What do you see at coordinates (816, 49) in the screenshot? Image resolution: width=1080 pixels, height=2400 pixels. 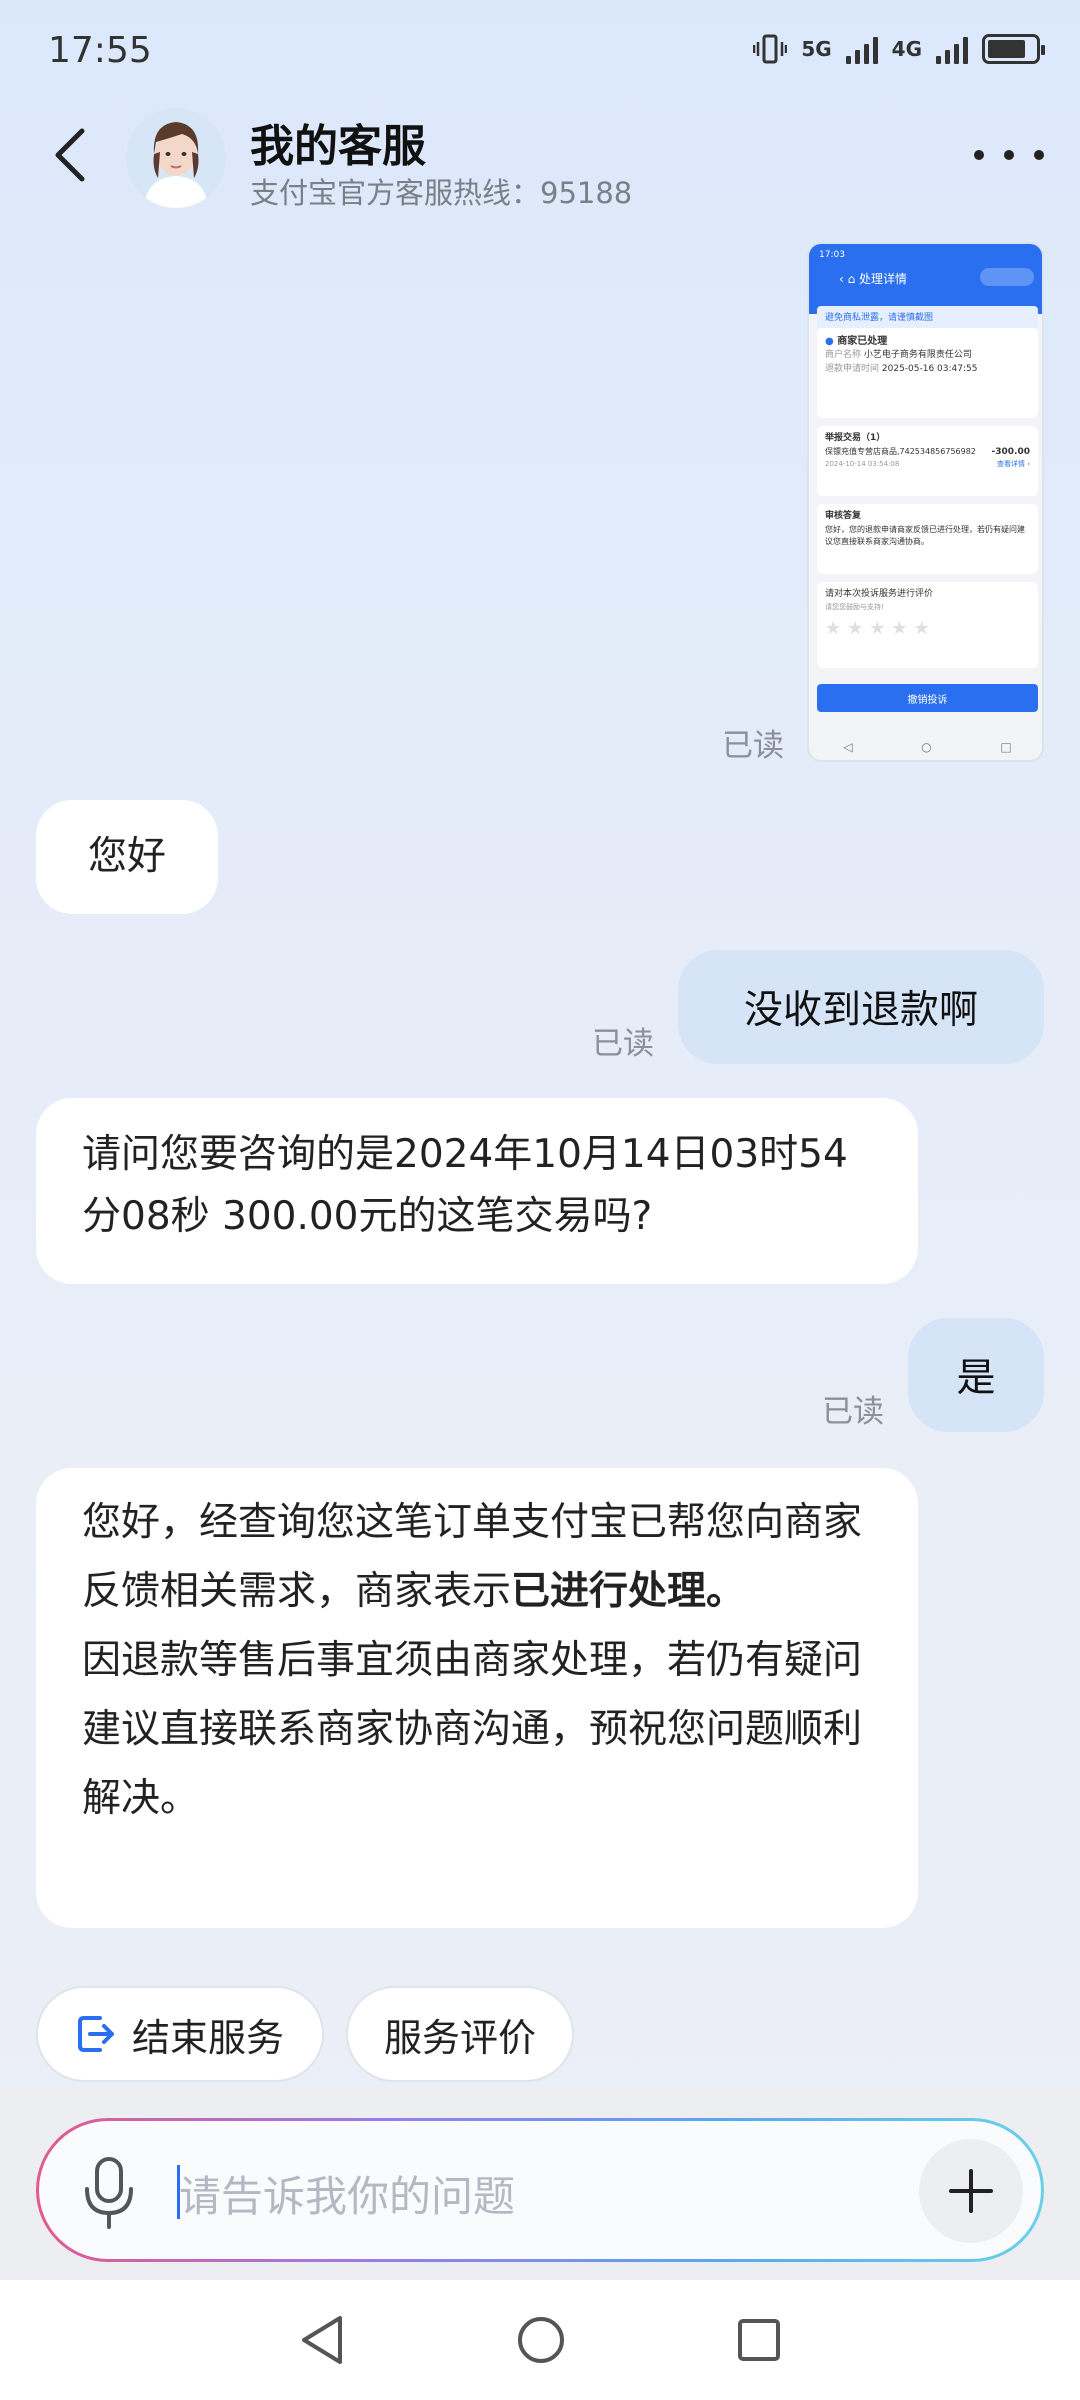 I see `network-5g-label: 5G` at bounding box center [816, 49].